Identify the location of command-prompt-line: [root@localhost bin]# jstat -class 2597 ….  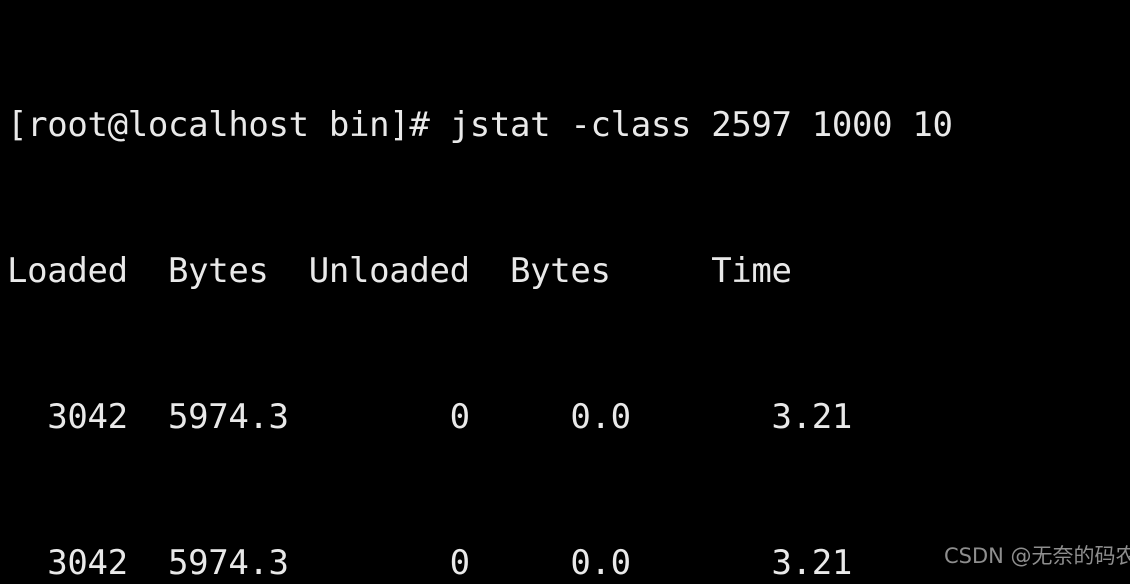
(480, 125).